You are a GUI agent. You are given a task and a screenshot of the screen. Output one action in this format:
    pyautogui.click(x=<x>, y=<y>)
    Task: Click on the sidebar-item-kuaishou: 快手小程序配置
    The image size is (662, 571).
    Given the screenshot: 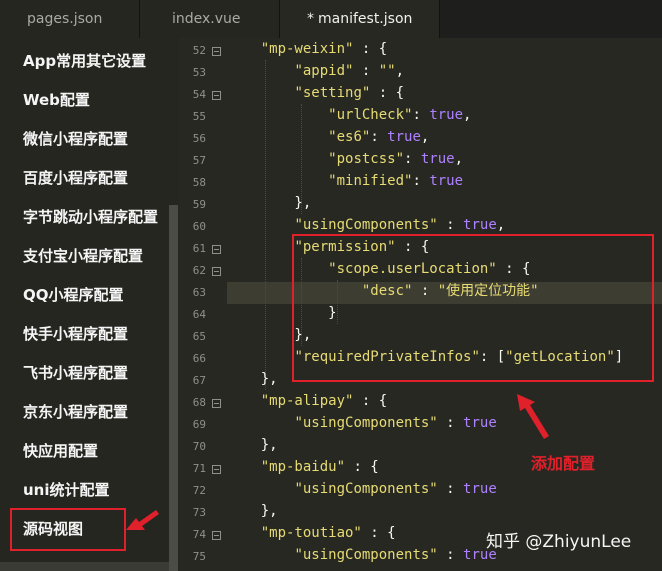 What is the action you would take?
    pyautogui.click(x=75, y=333)
    